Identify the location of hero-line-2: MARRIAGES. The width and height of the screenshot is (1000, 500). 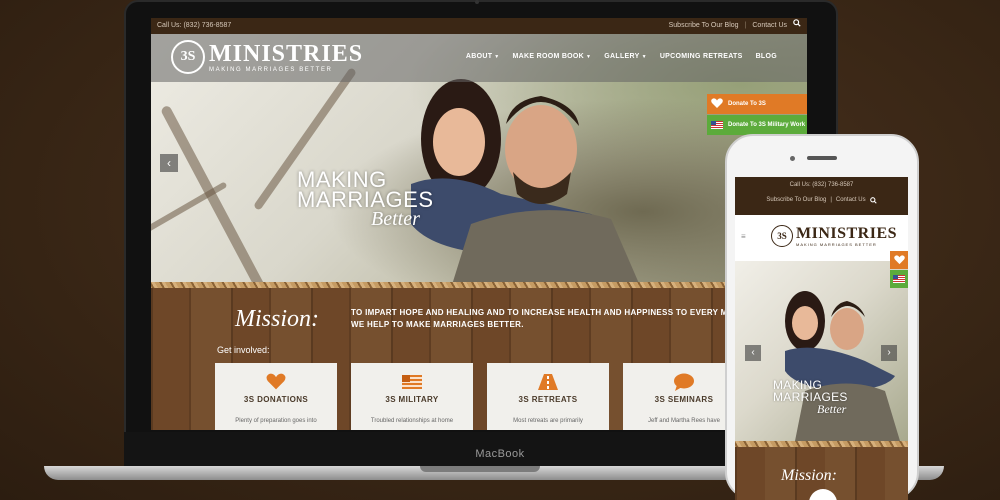
(365, 199).